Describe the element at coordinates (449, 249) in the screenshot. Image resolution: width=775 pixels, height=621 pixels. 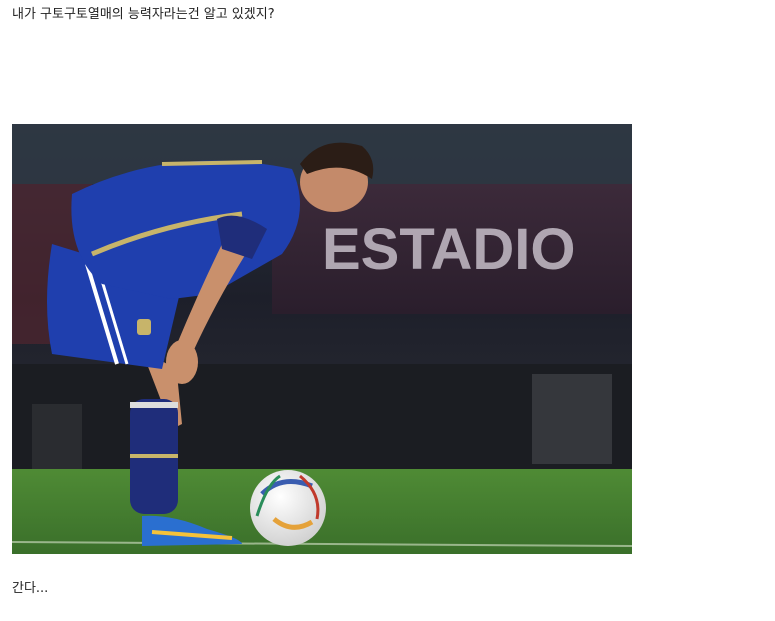
I see `stadium-banner-text: ESTADIO` at that location.